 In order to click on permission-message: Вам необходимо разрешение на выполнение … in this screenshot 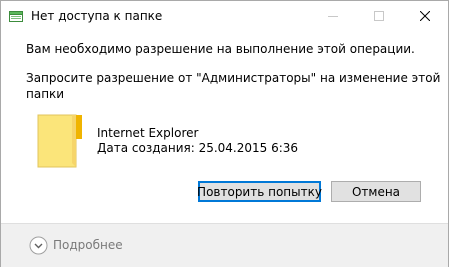, I will do `click(220, 49)`.